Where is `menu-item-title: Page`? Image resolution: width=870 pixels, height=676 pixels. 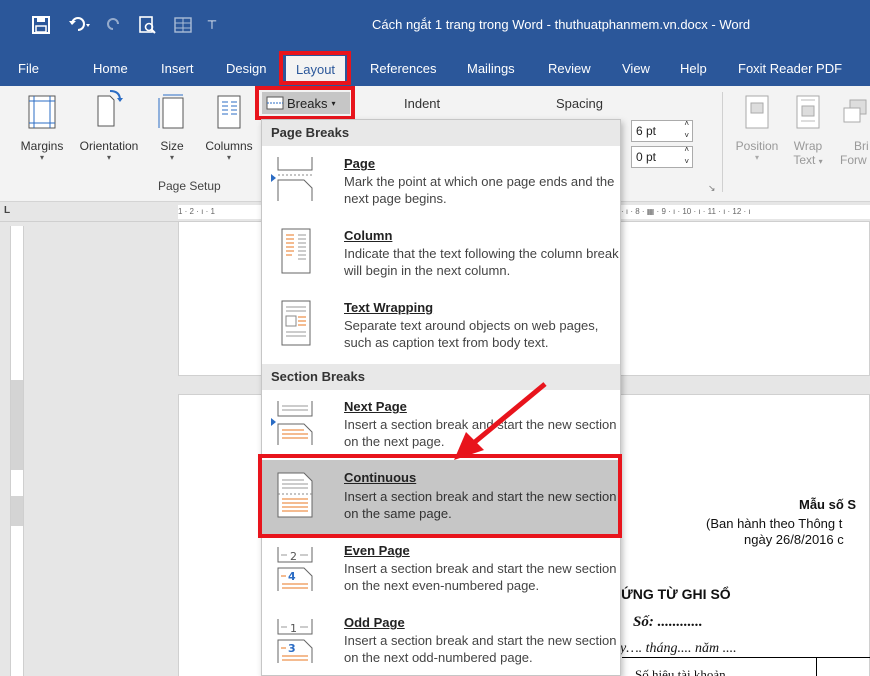
menu-item-title: Page is located at coordinates (360, 163).